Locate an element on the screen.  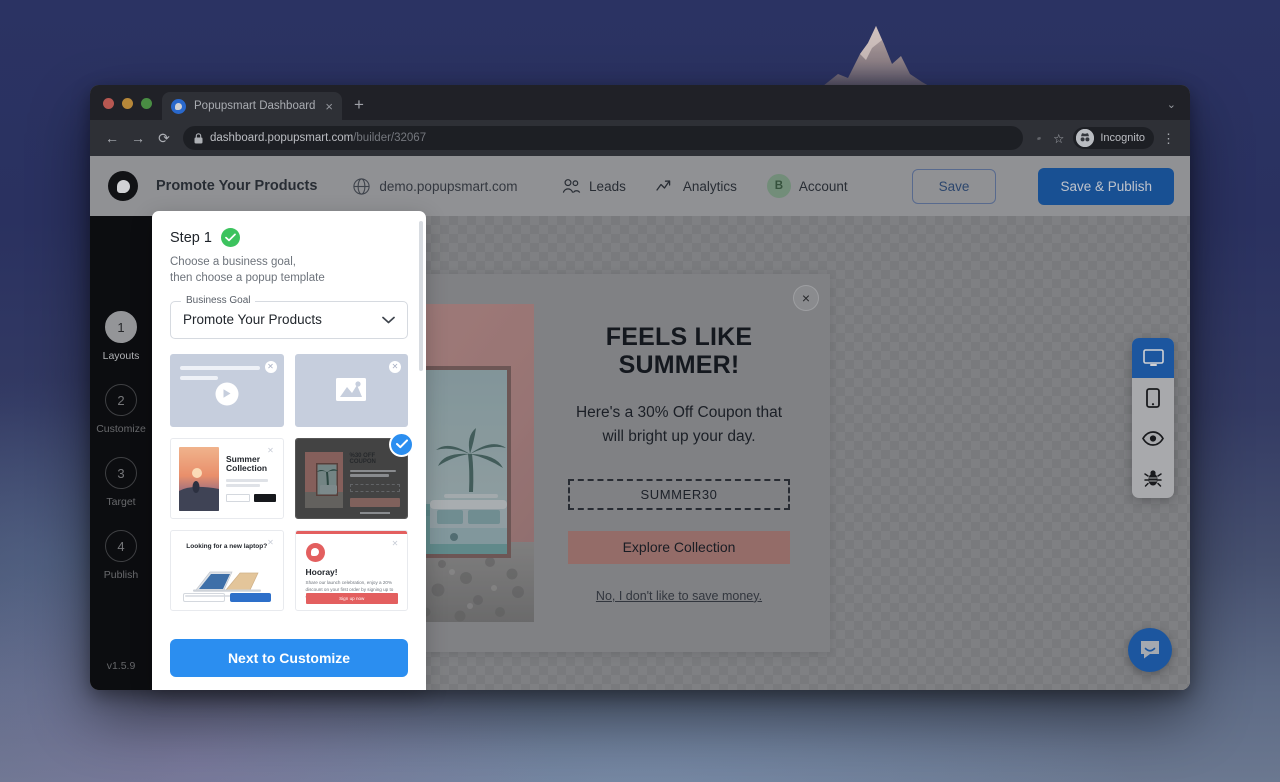
image-icon is located at coordinates (351, 391).